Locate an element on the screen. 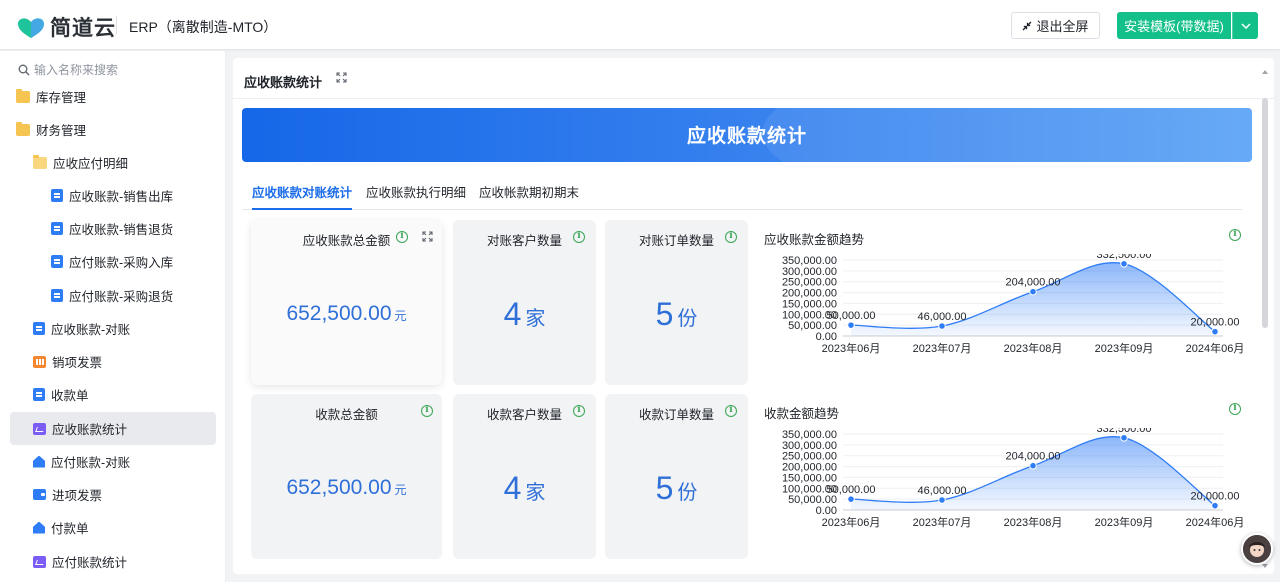 Image resolution: width=1280 pixels, height=582 pixels. kpi-value: 5份 is located at coordinates (676, 488).